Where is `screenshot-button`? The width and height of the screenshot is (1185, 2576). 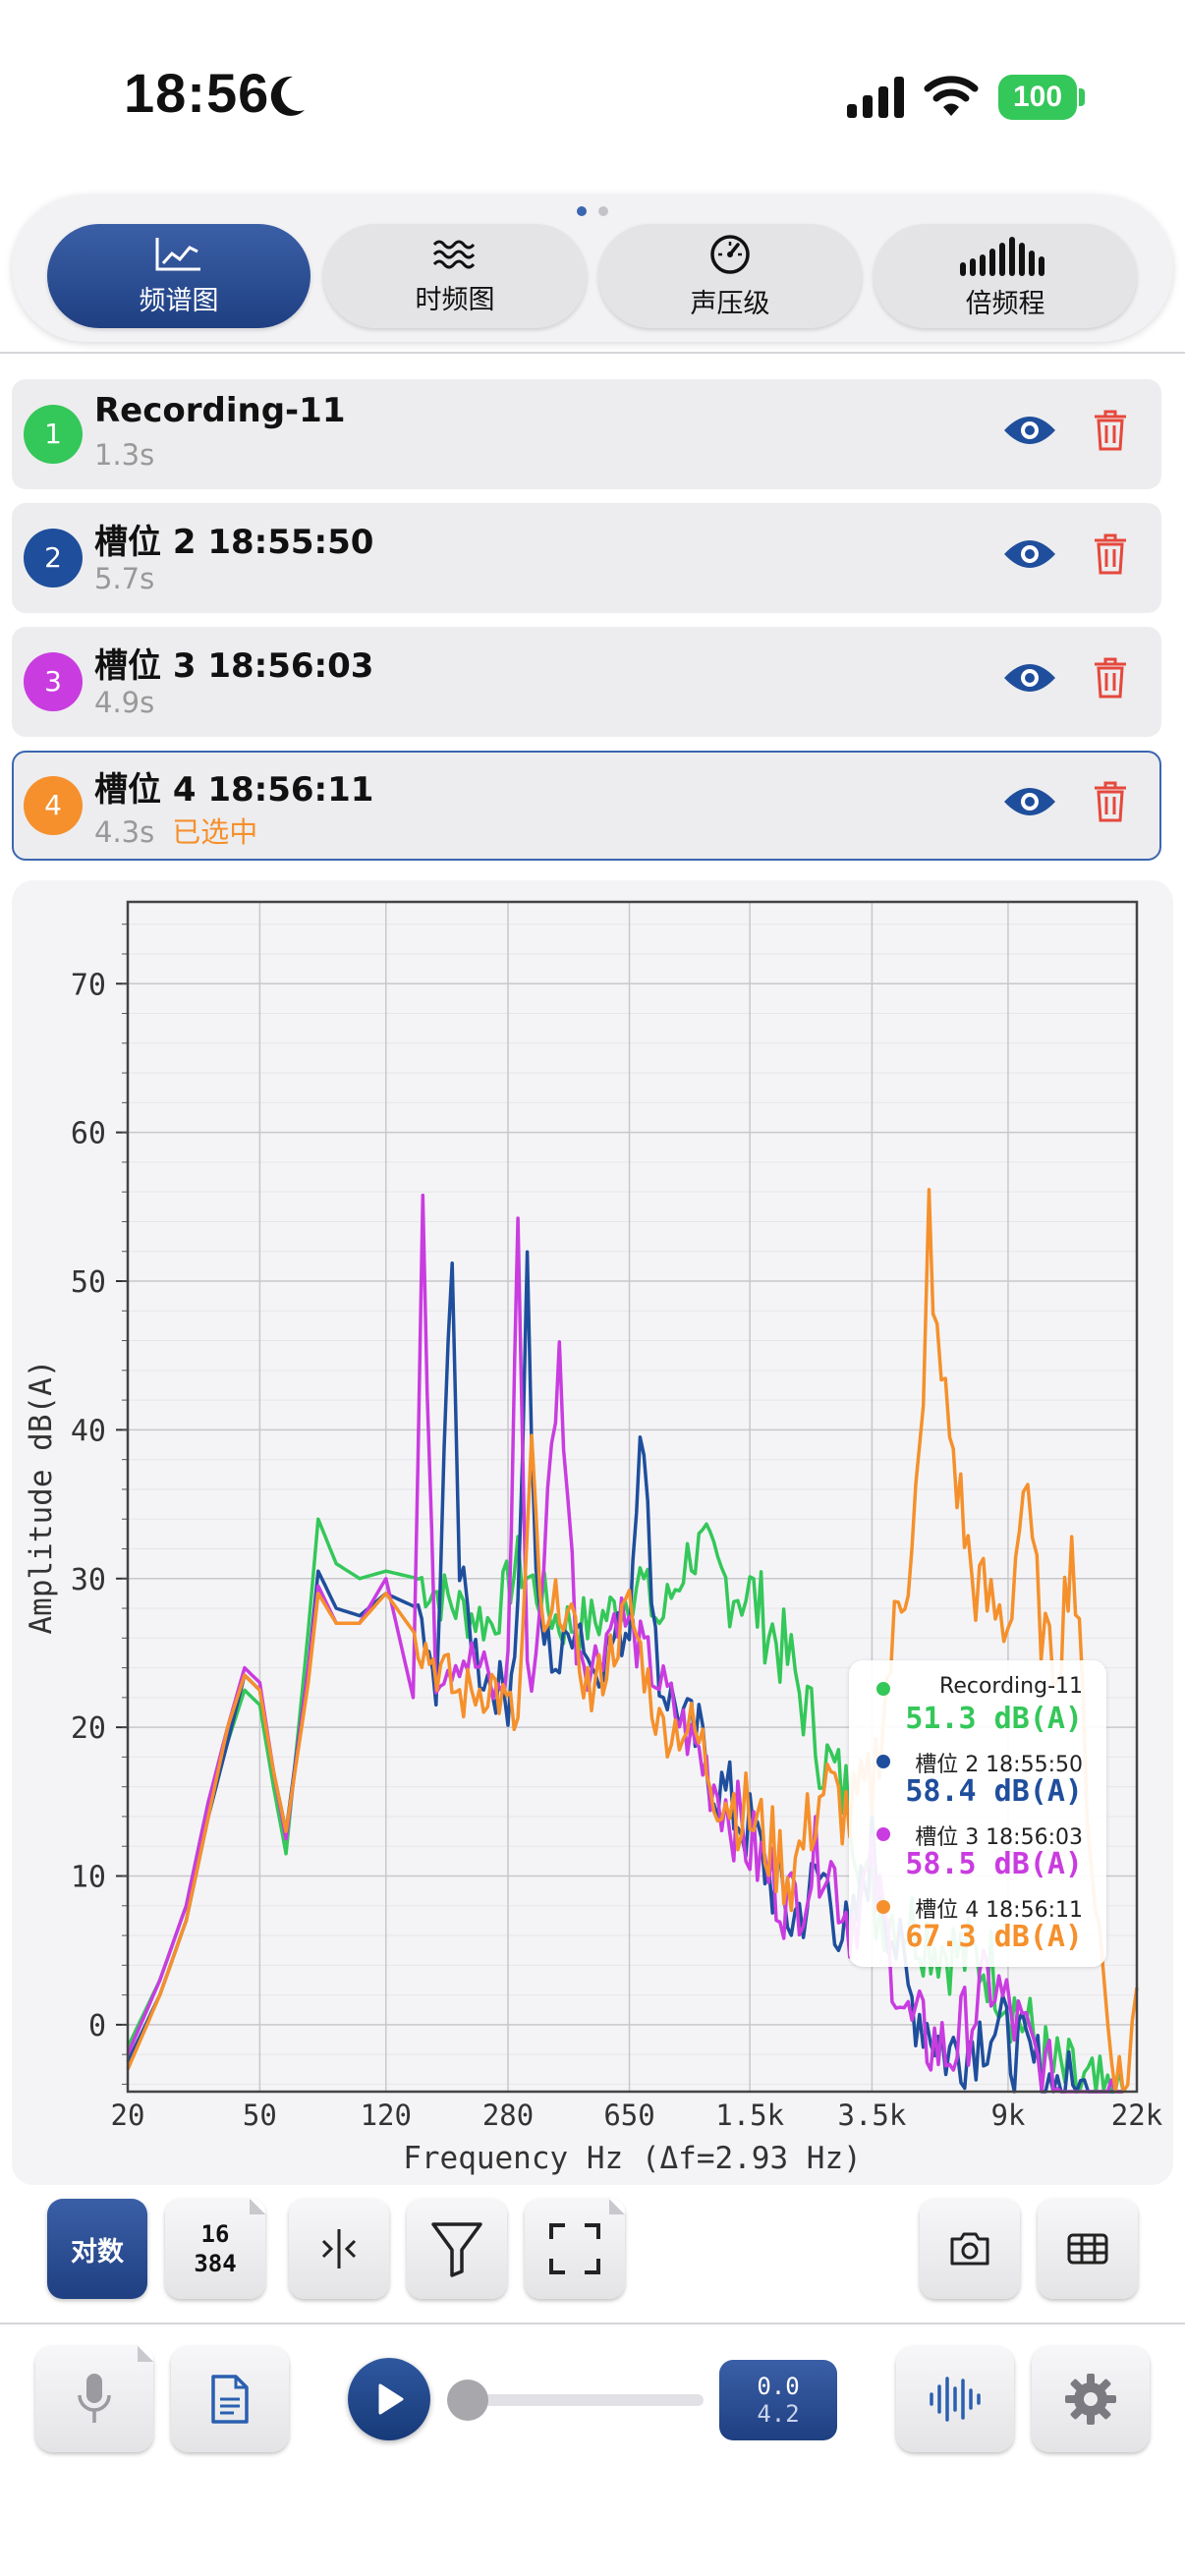
screenshot-button is located at coordinates (970, 2249).